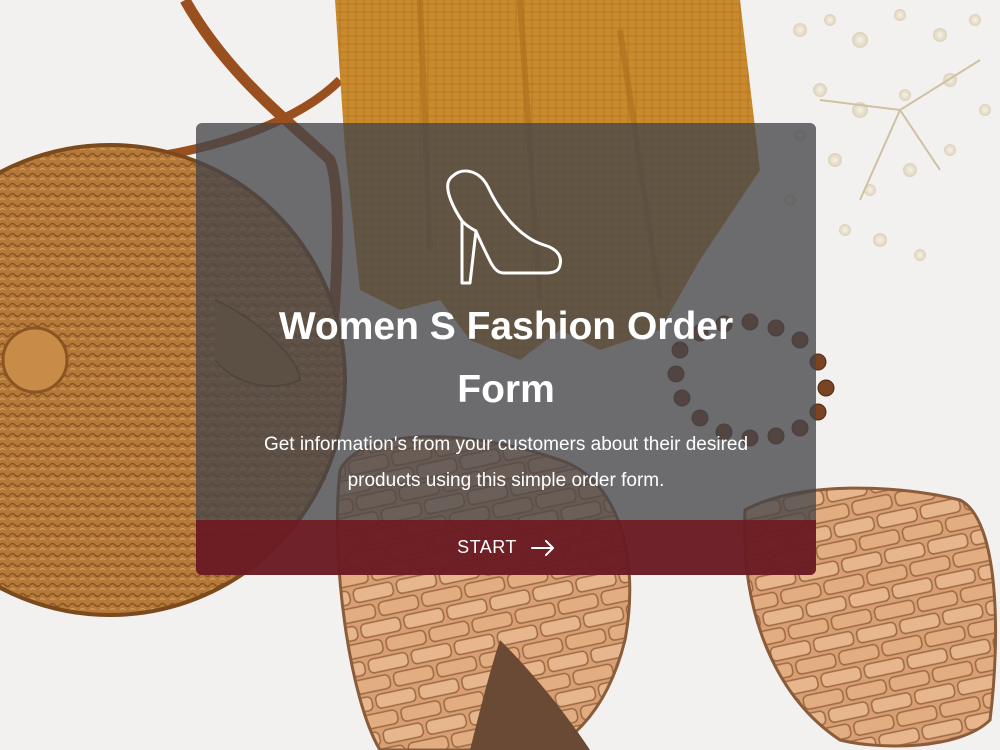  I want to click on start-button: START, so click(506, 547).